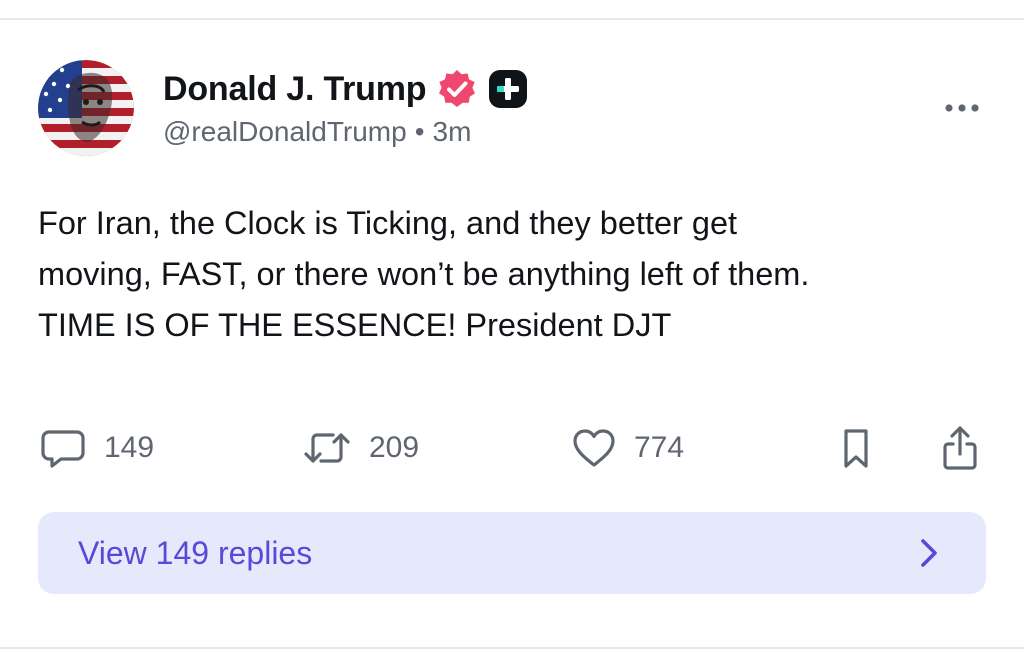 This screenshot has width=1024, height=653. I want to click on bookmark-button, so click(856, 448).